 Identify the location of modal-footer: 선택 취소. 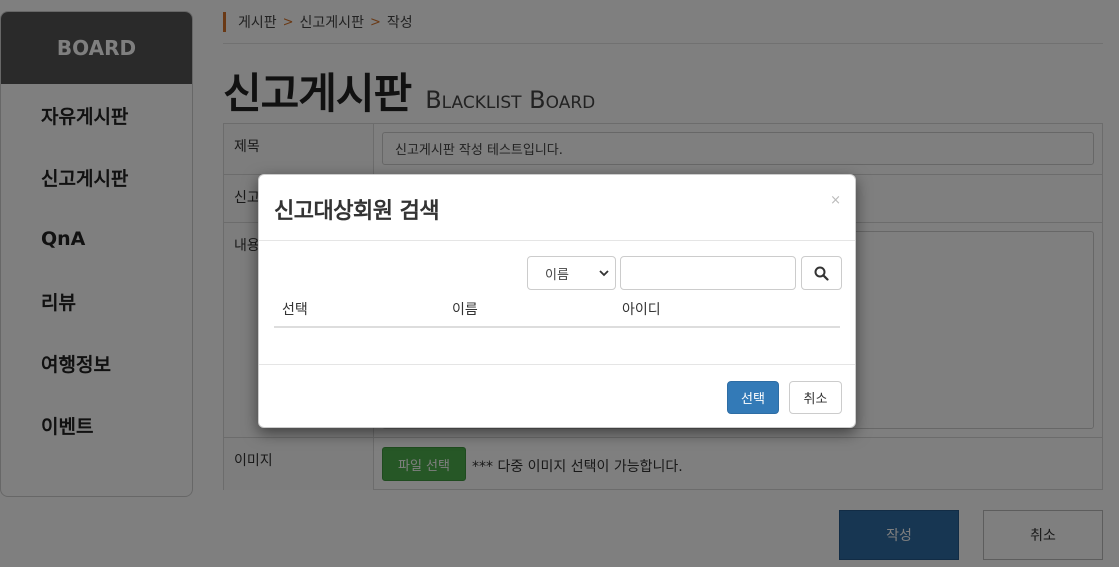
(557, 395).